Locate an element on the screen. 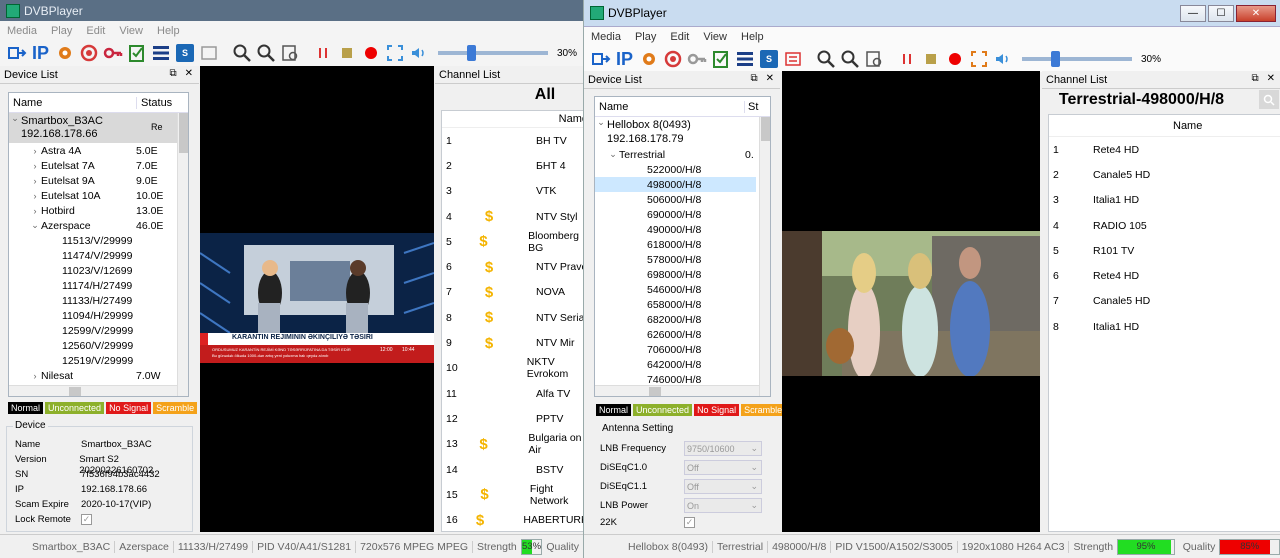  minimize-button: — is located at coordinates (1193, 13).